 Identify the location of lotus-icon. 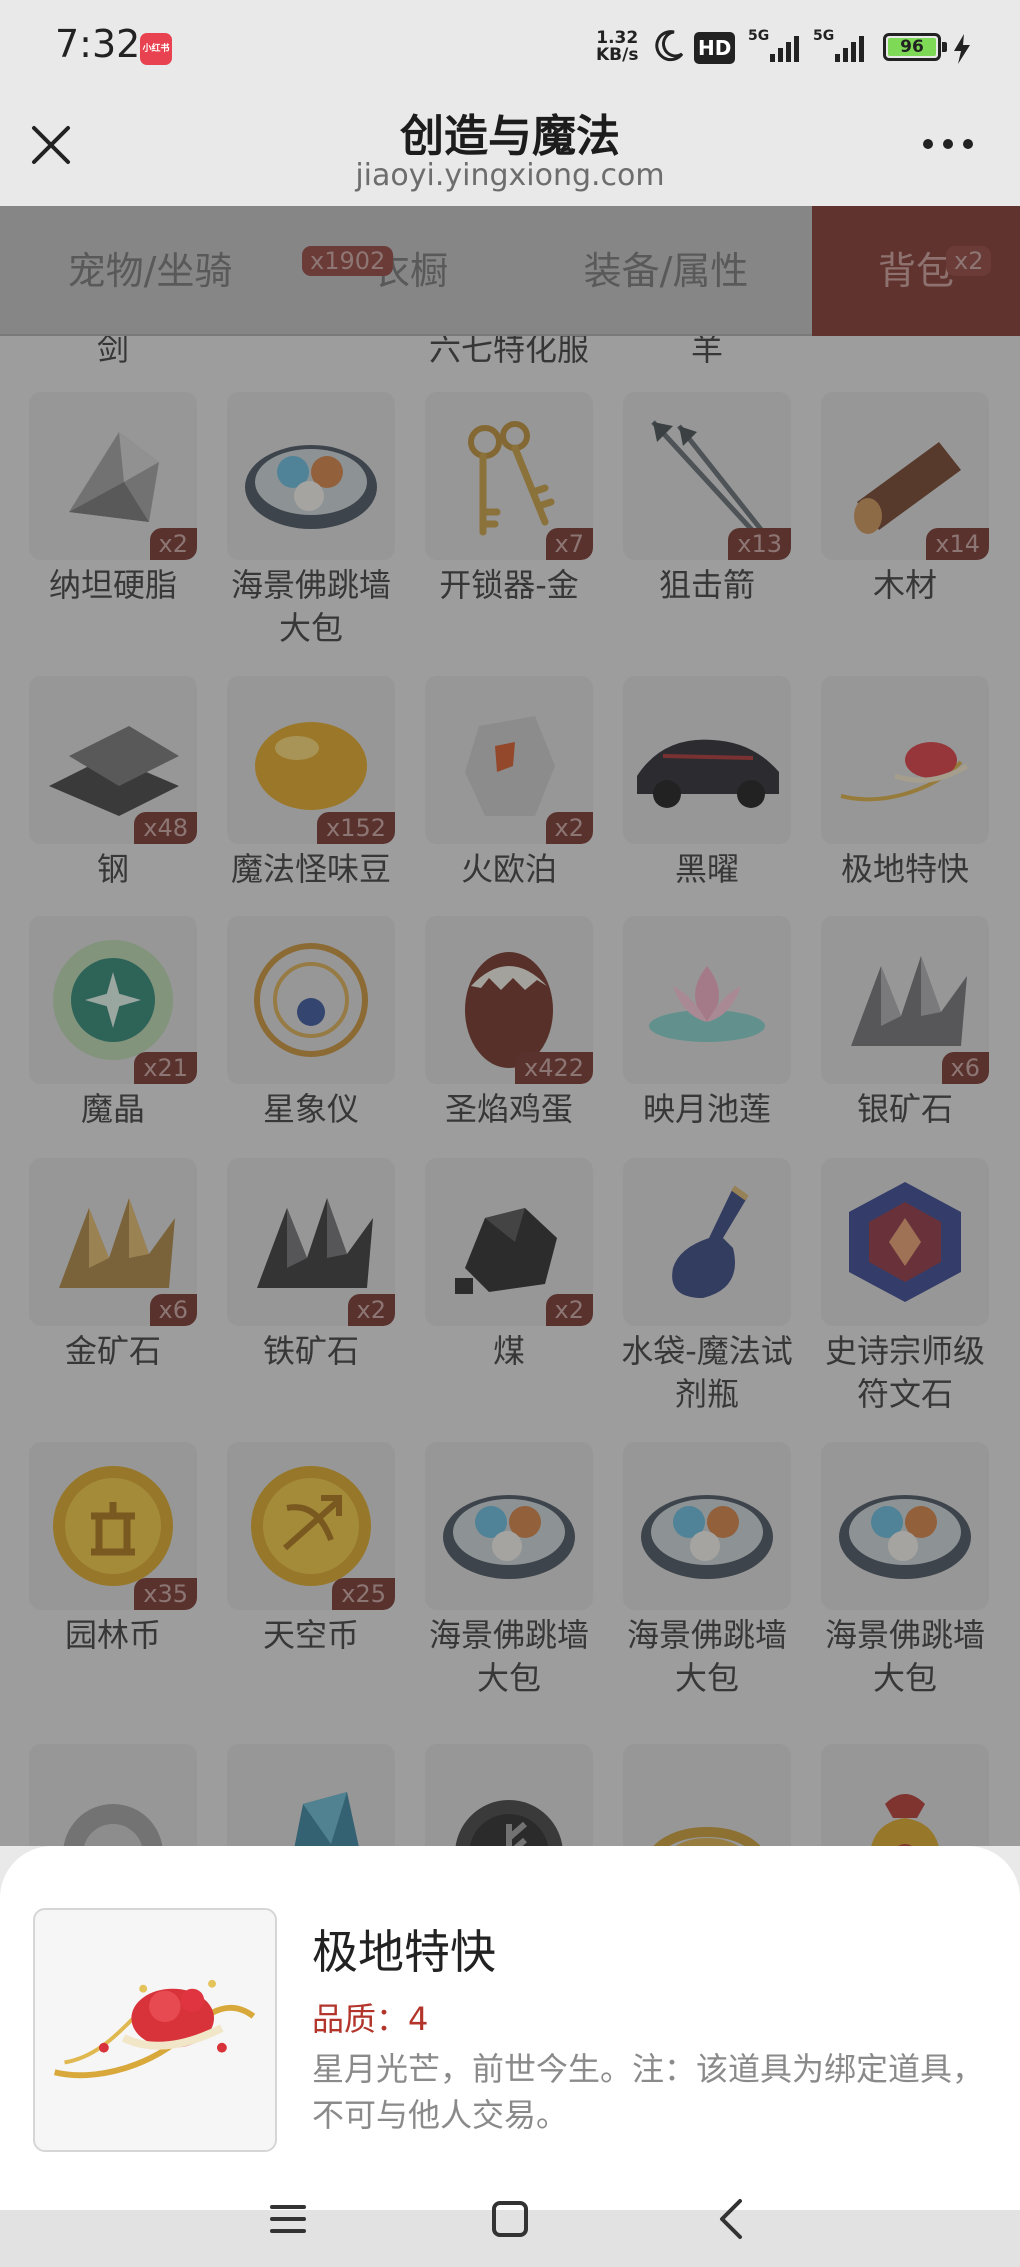
(707, 1004).